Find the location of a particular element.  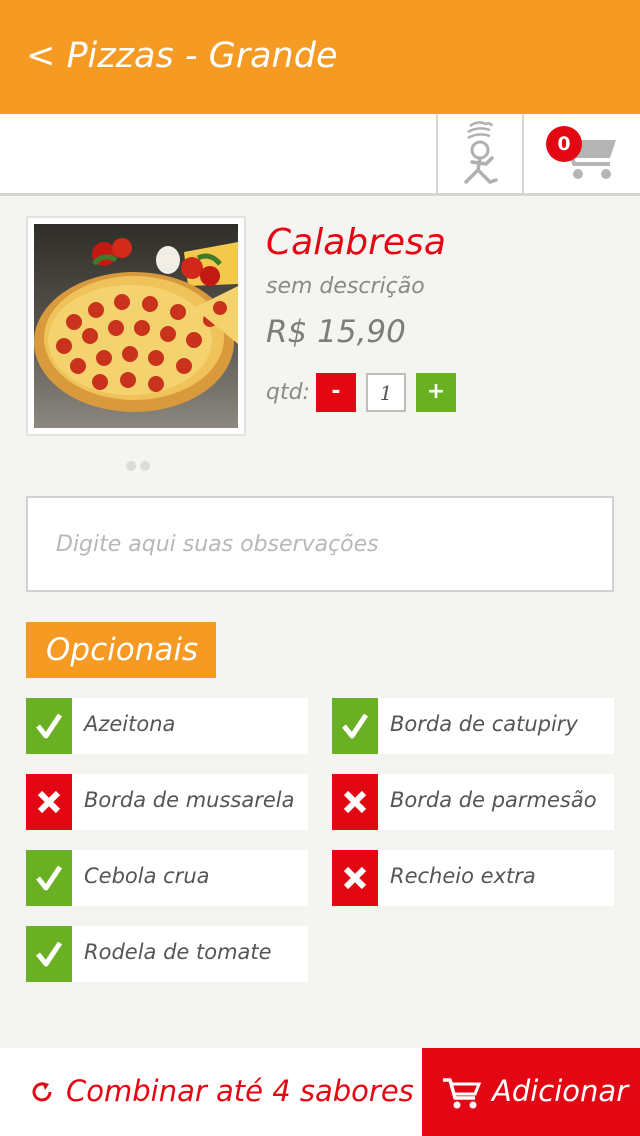

option-label: Azeitona is located at coordinates (130, 724).